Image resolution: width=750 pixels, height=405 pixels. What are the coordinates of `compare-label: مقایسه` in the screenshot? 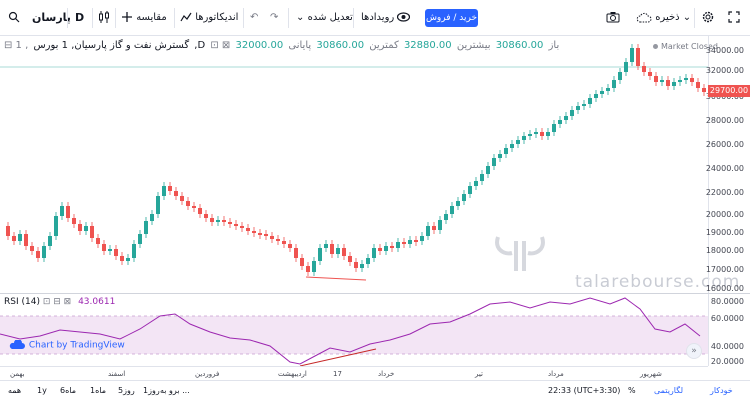 It's located at (151, 17).